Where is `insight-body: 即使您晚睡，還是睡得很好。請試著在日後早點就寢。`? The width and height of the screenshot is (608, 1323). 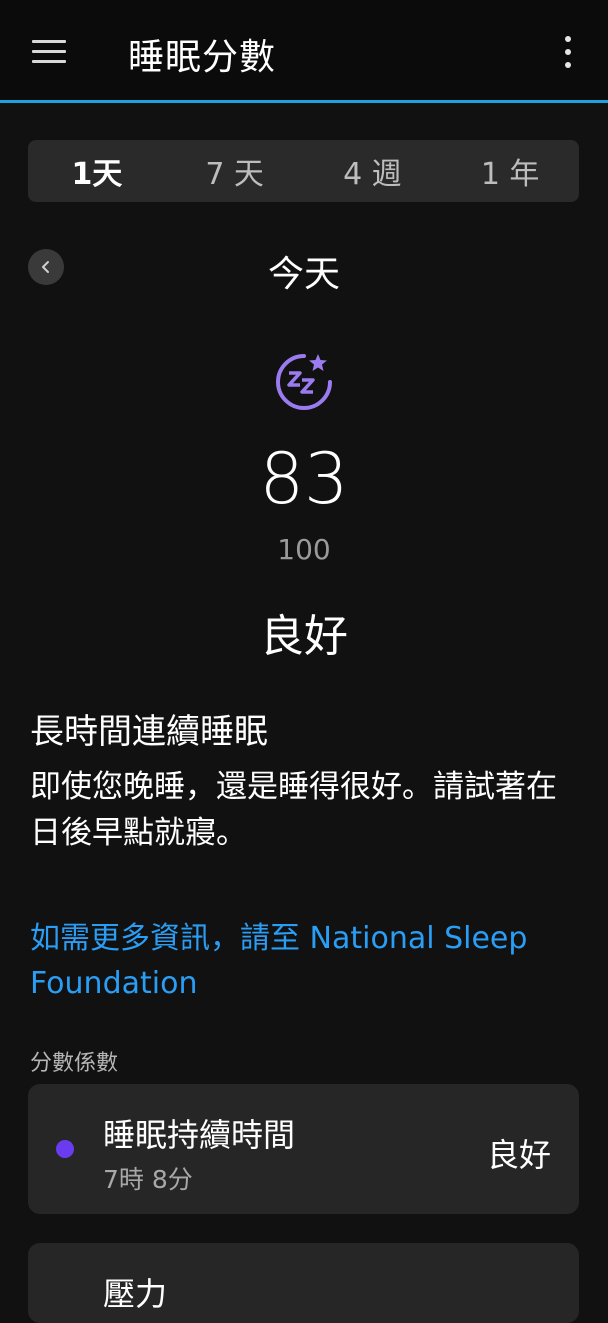
insight-body: 即使您晚睡，還是睡得很好。請試著在日後早點就寢。 is located at coordinates (293, 810).